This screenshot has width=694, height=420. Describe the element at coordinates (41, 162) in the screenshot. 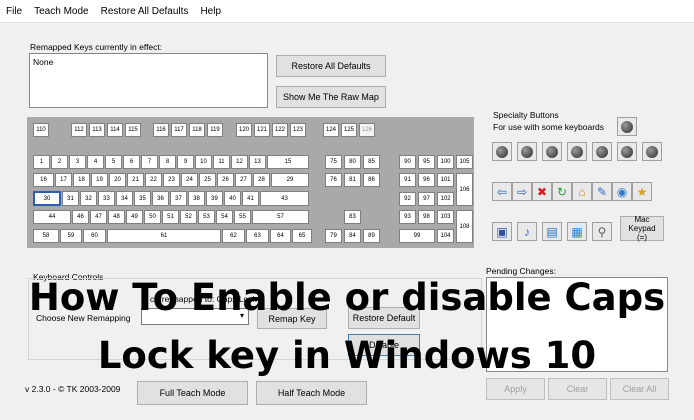

I see `key-1: 1` at that location.